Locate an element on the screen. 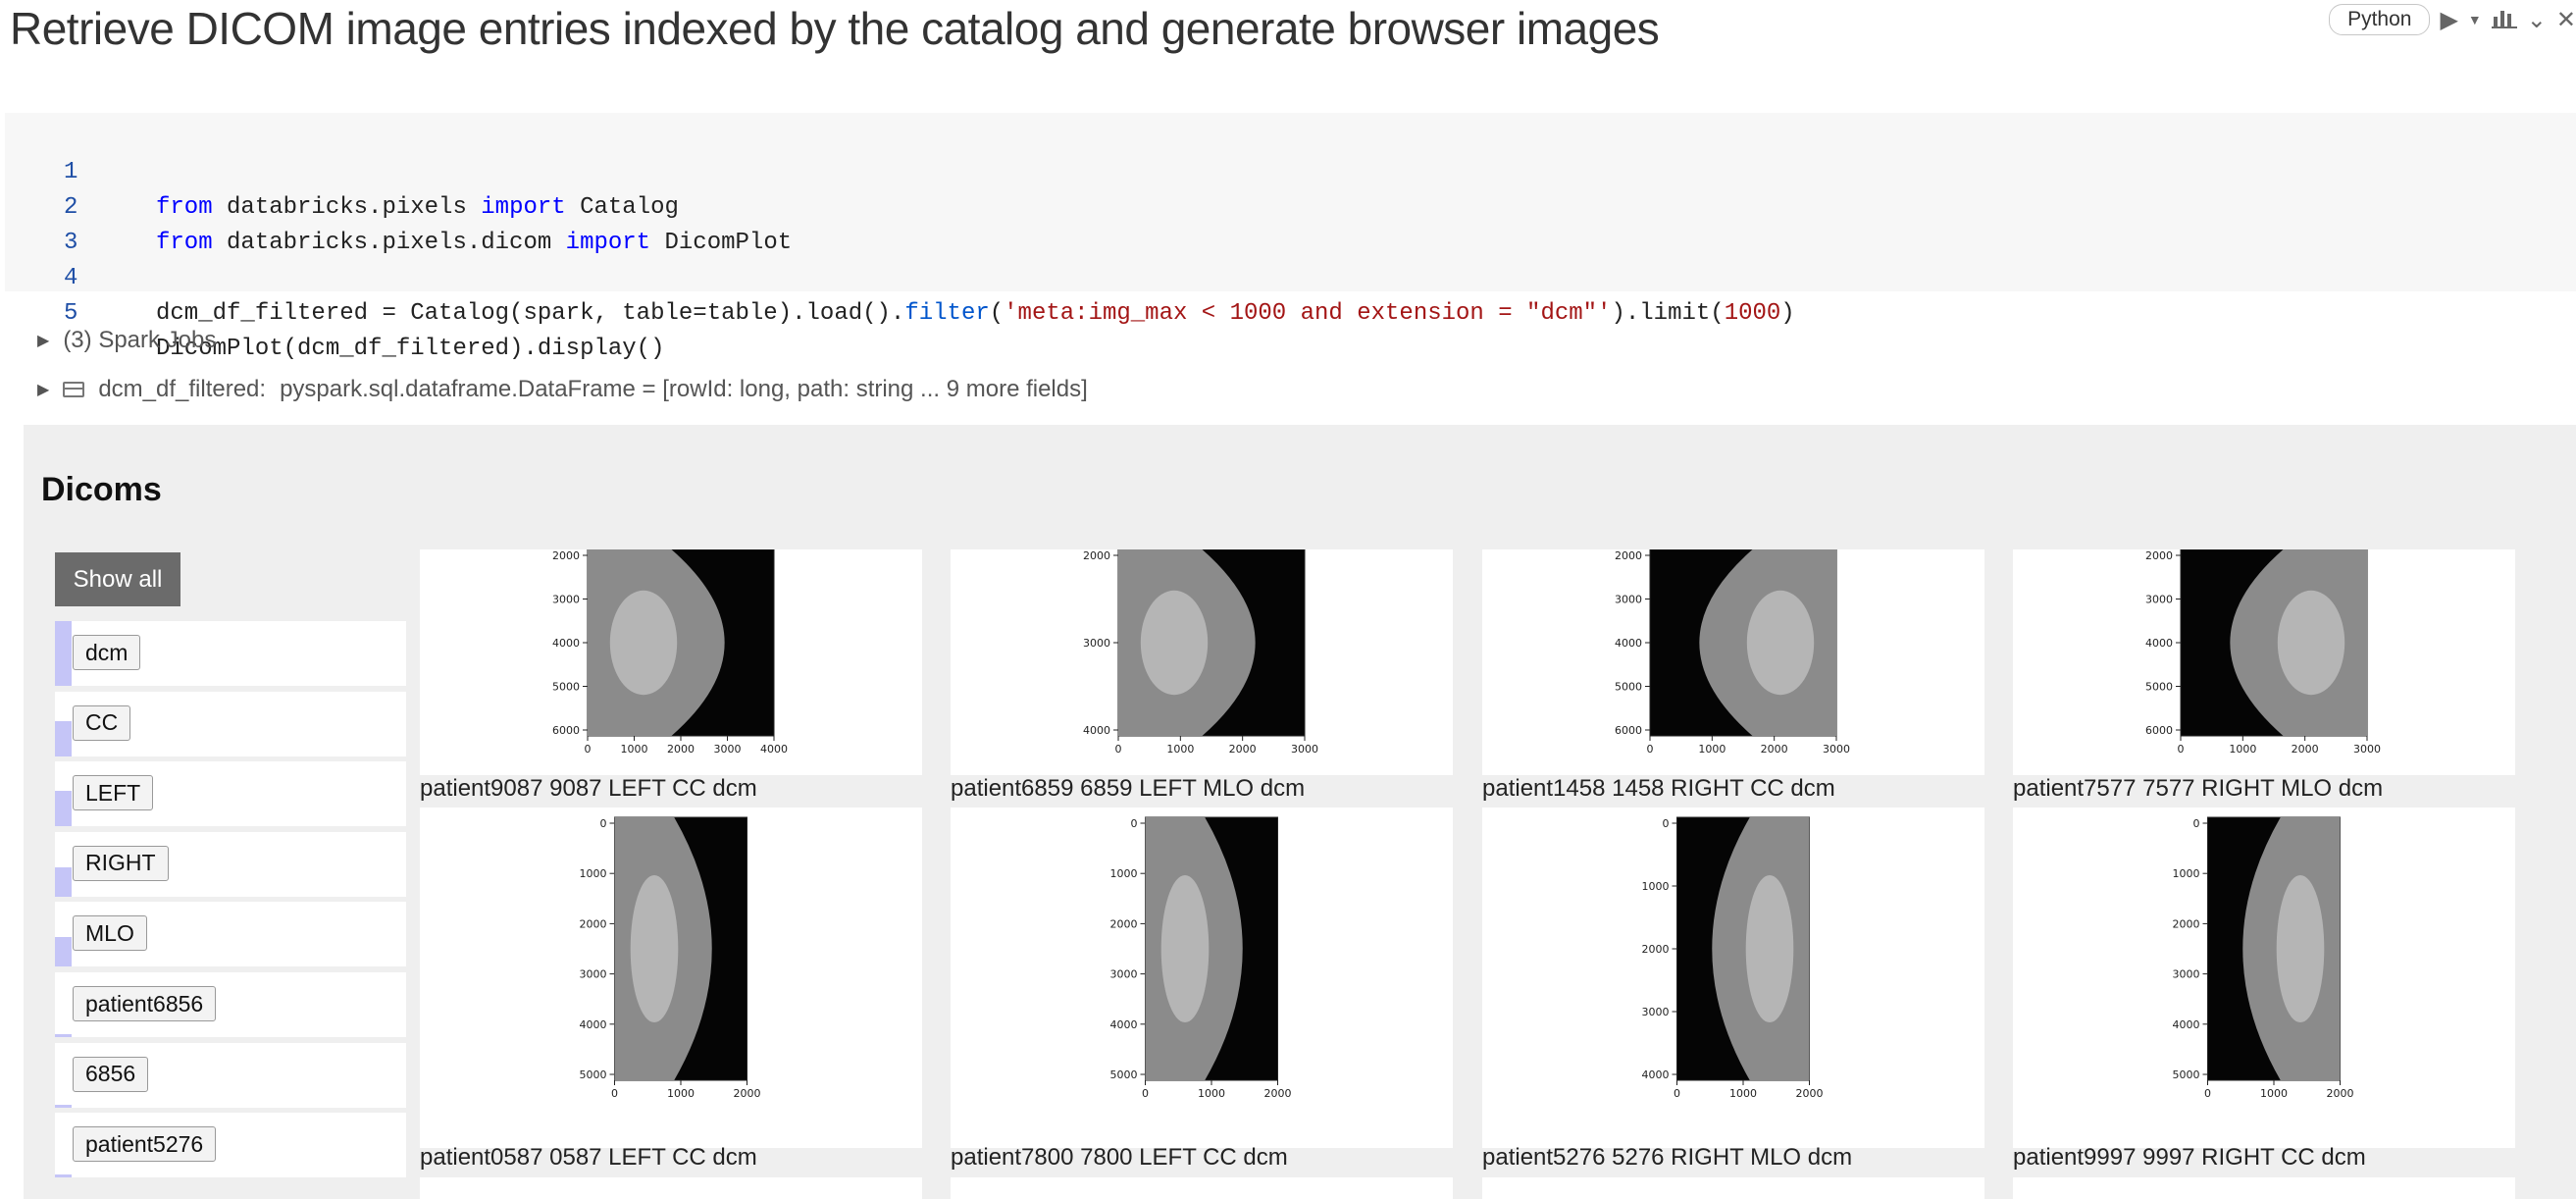  number-literal: 1000 is located at coordinates (1752, 313).